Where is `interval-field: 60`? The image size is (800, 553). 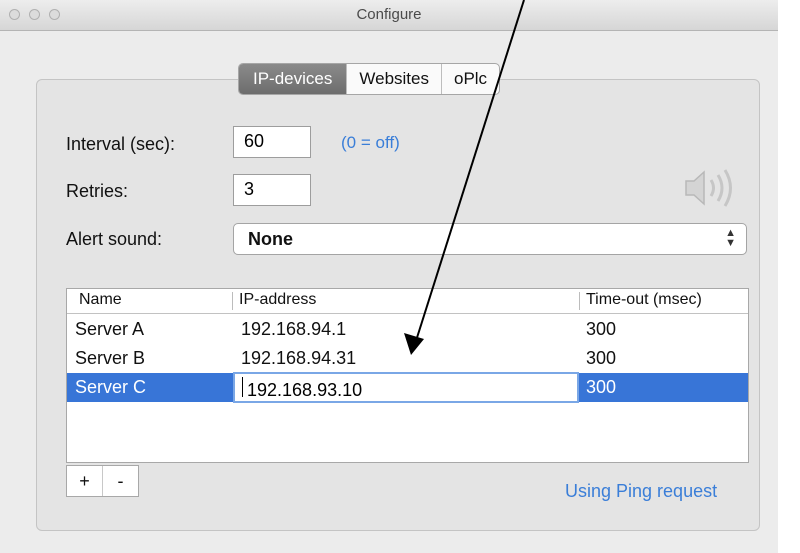
interval-field: 60 is located at coordinates (272, 142).